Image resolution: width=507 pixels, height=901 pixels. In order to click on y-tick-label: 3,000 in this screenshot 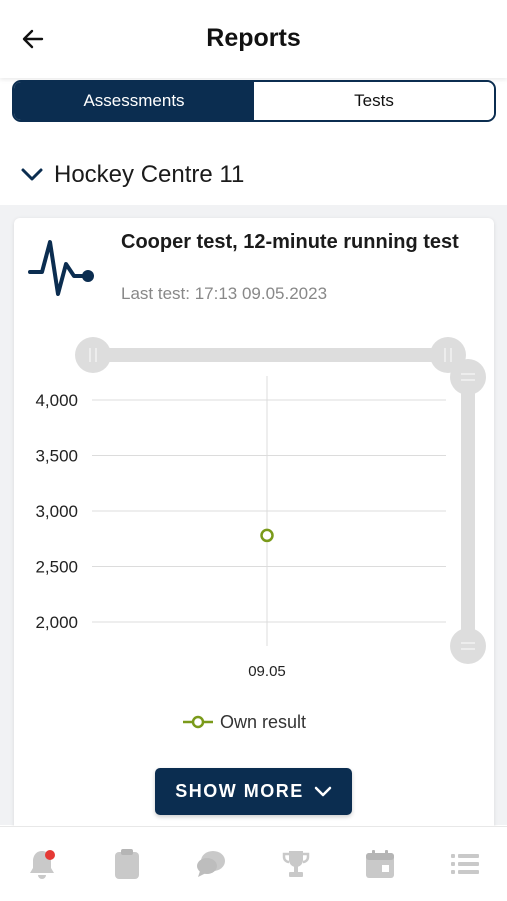, I will do `click(56, 511)`.